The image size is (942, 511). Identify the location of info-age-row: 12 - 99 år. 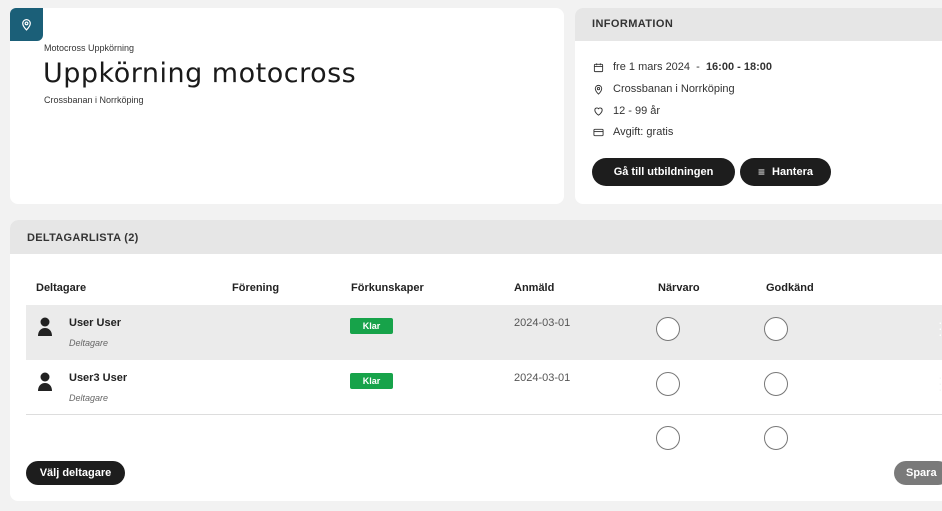
(626, 111).